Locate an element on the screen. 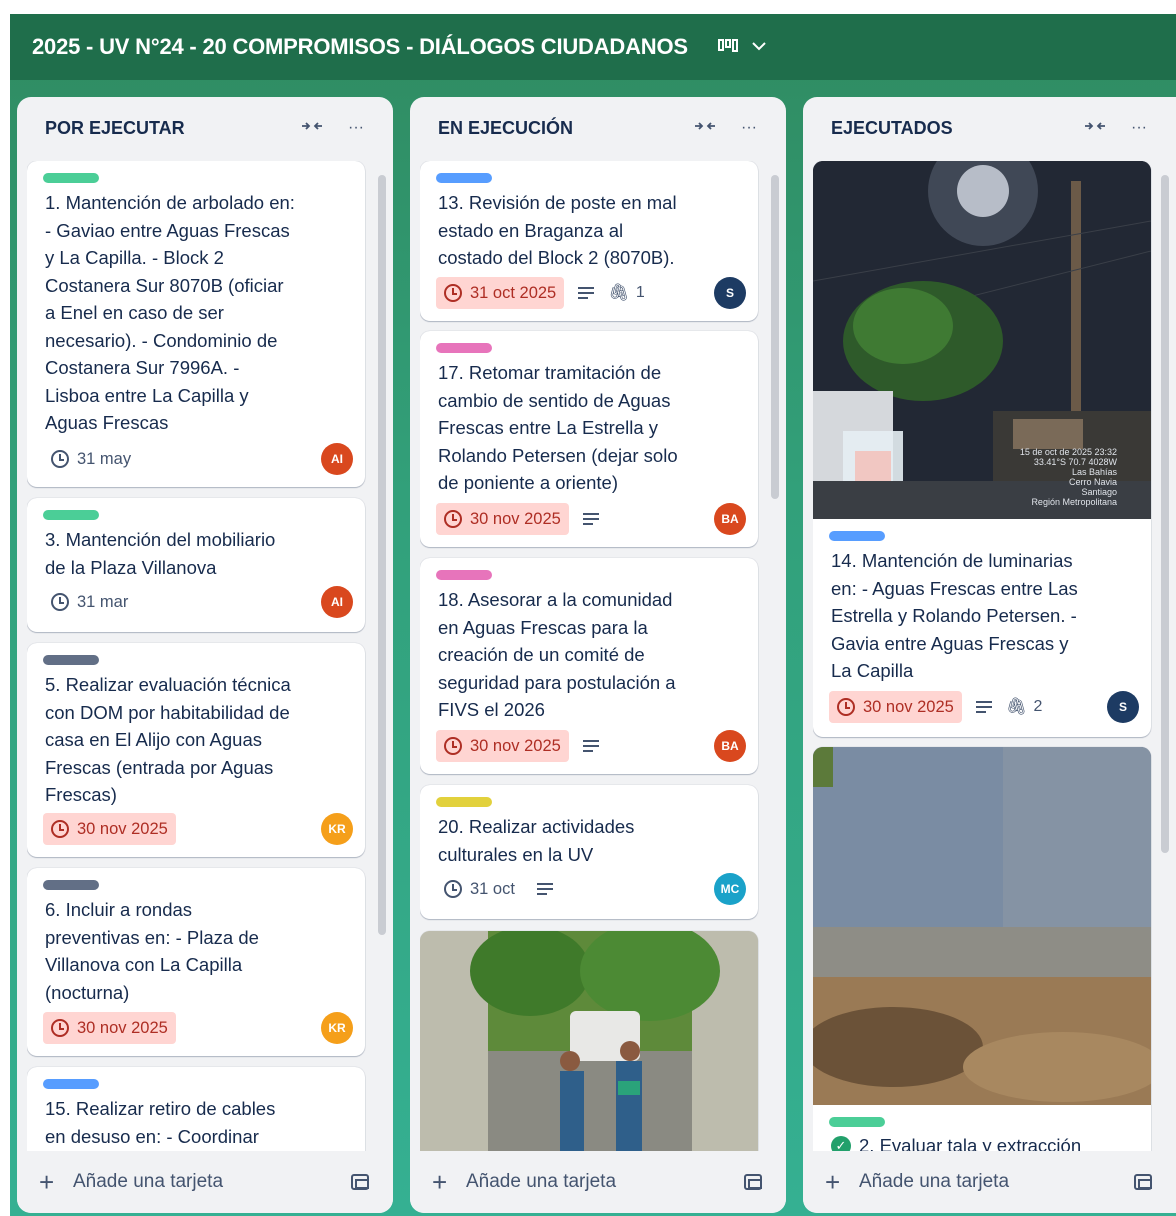 This screenshot has width=1176, height=1216. list-footer: + Añade una tarjeta is located at coordinates (205, 1182).